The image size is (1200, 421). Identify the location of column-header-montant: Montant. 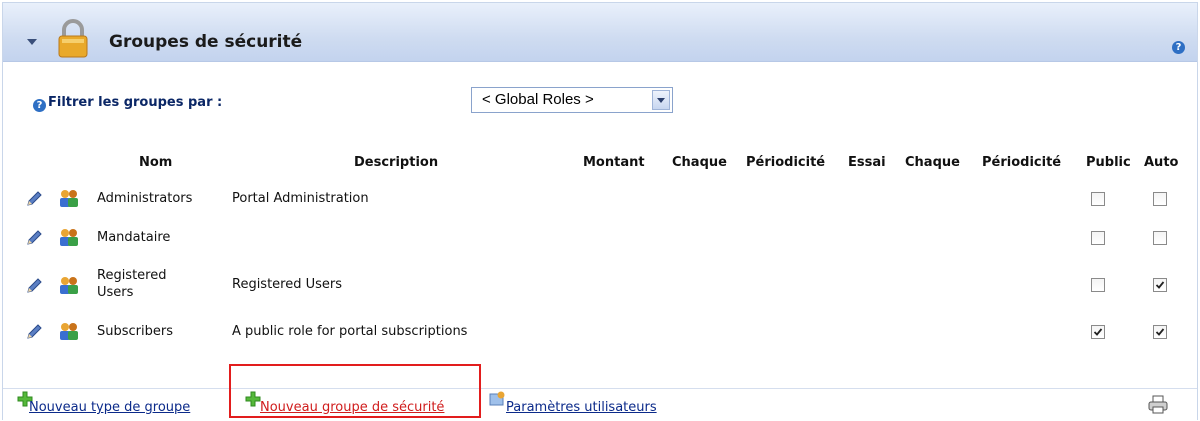
(614, 162).